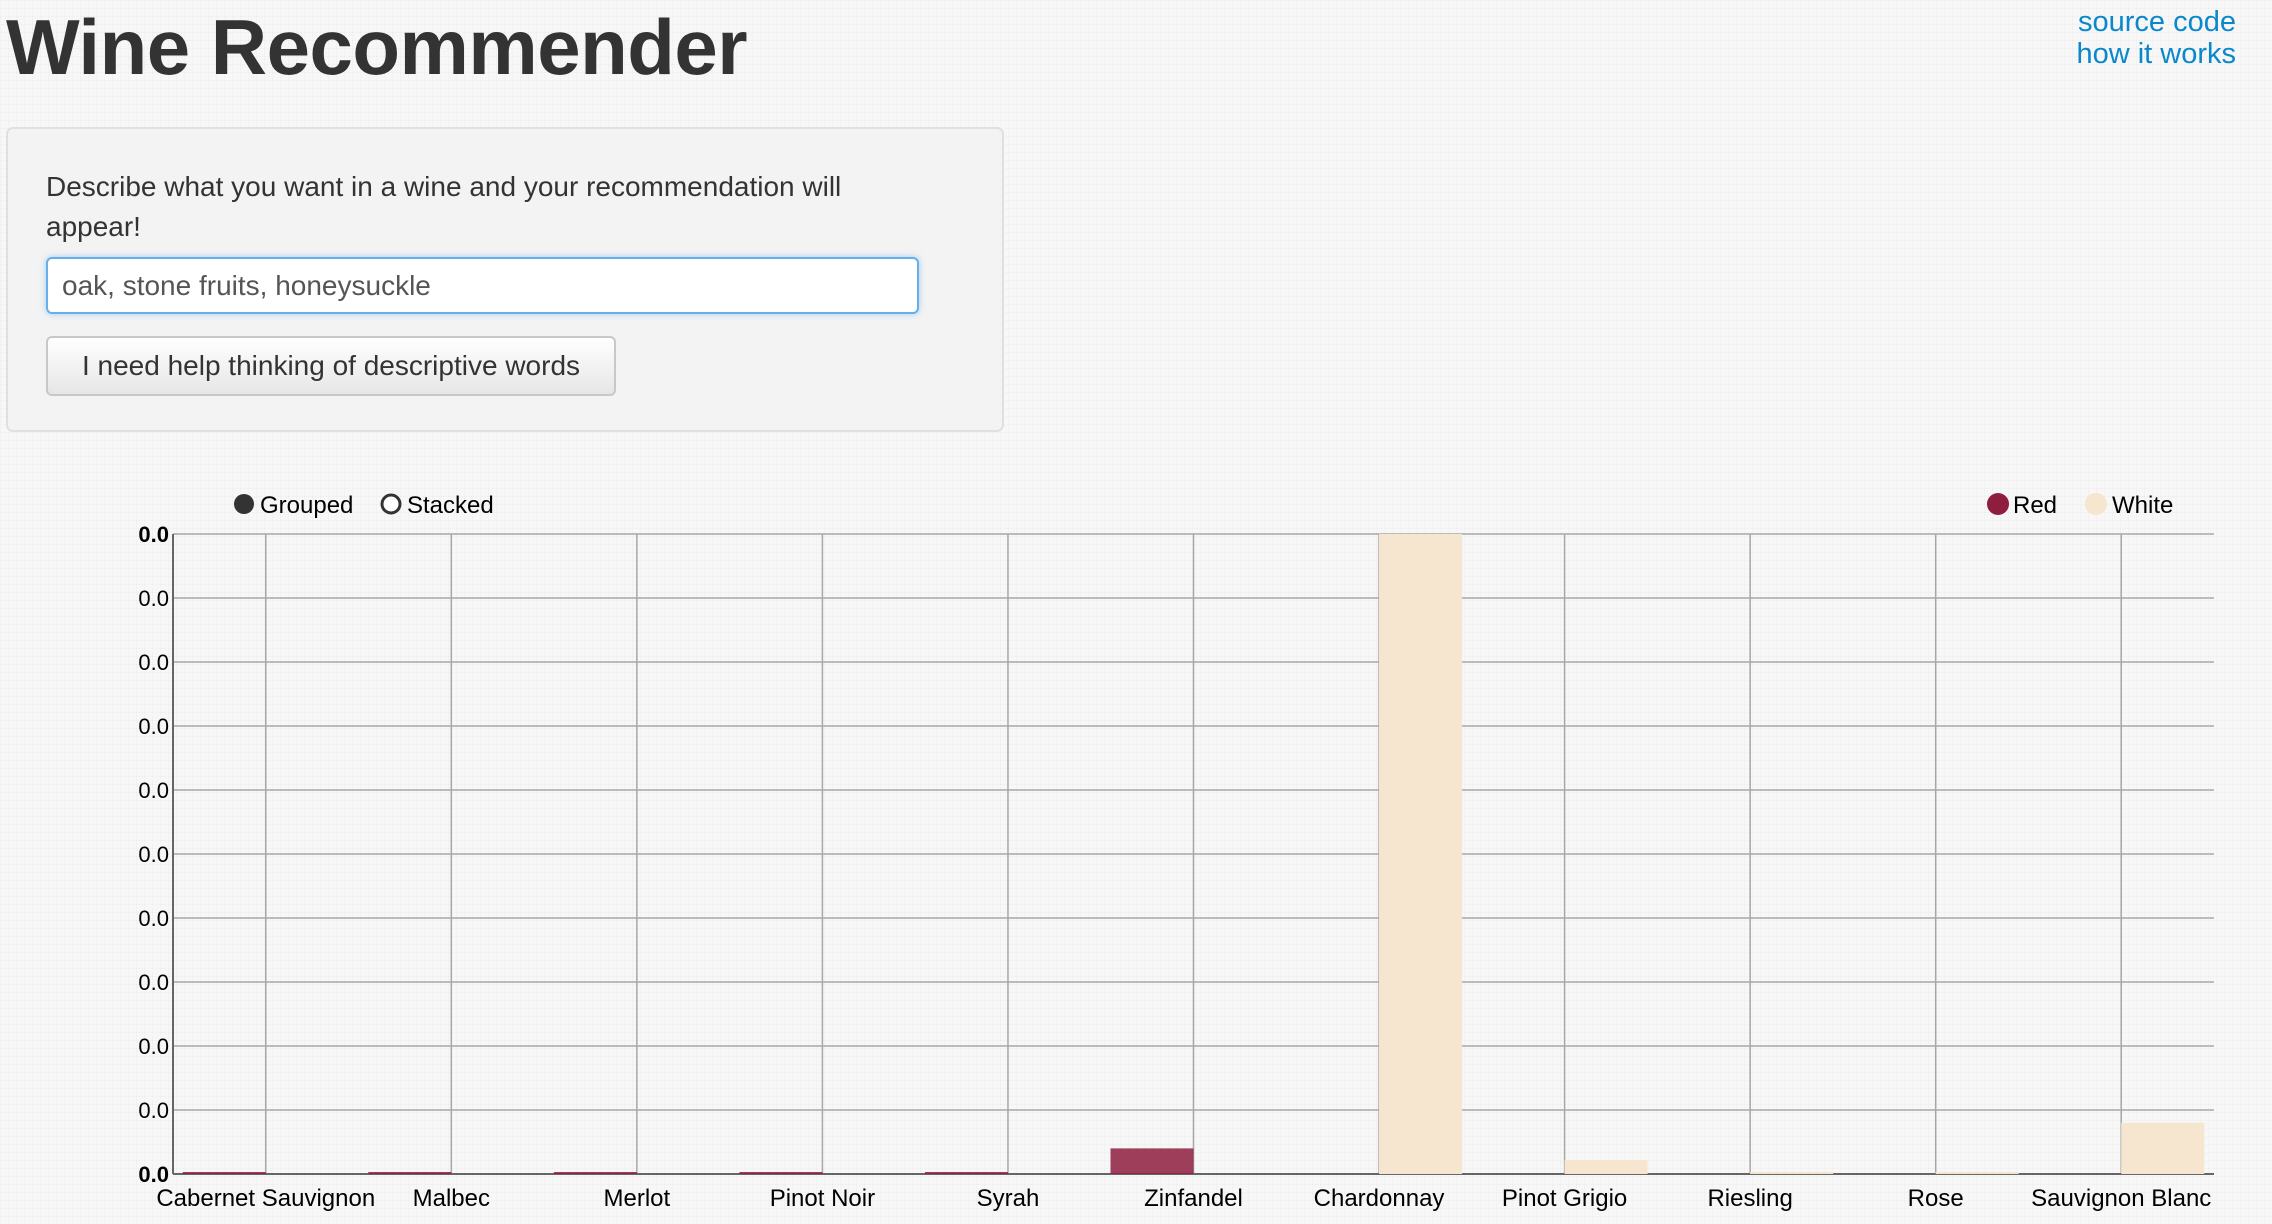 Image resolution: width=2272 pixels, height=1224 pixels. I want to click on x-tick-label: Syrah, so click(1008, 1198).